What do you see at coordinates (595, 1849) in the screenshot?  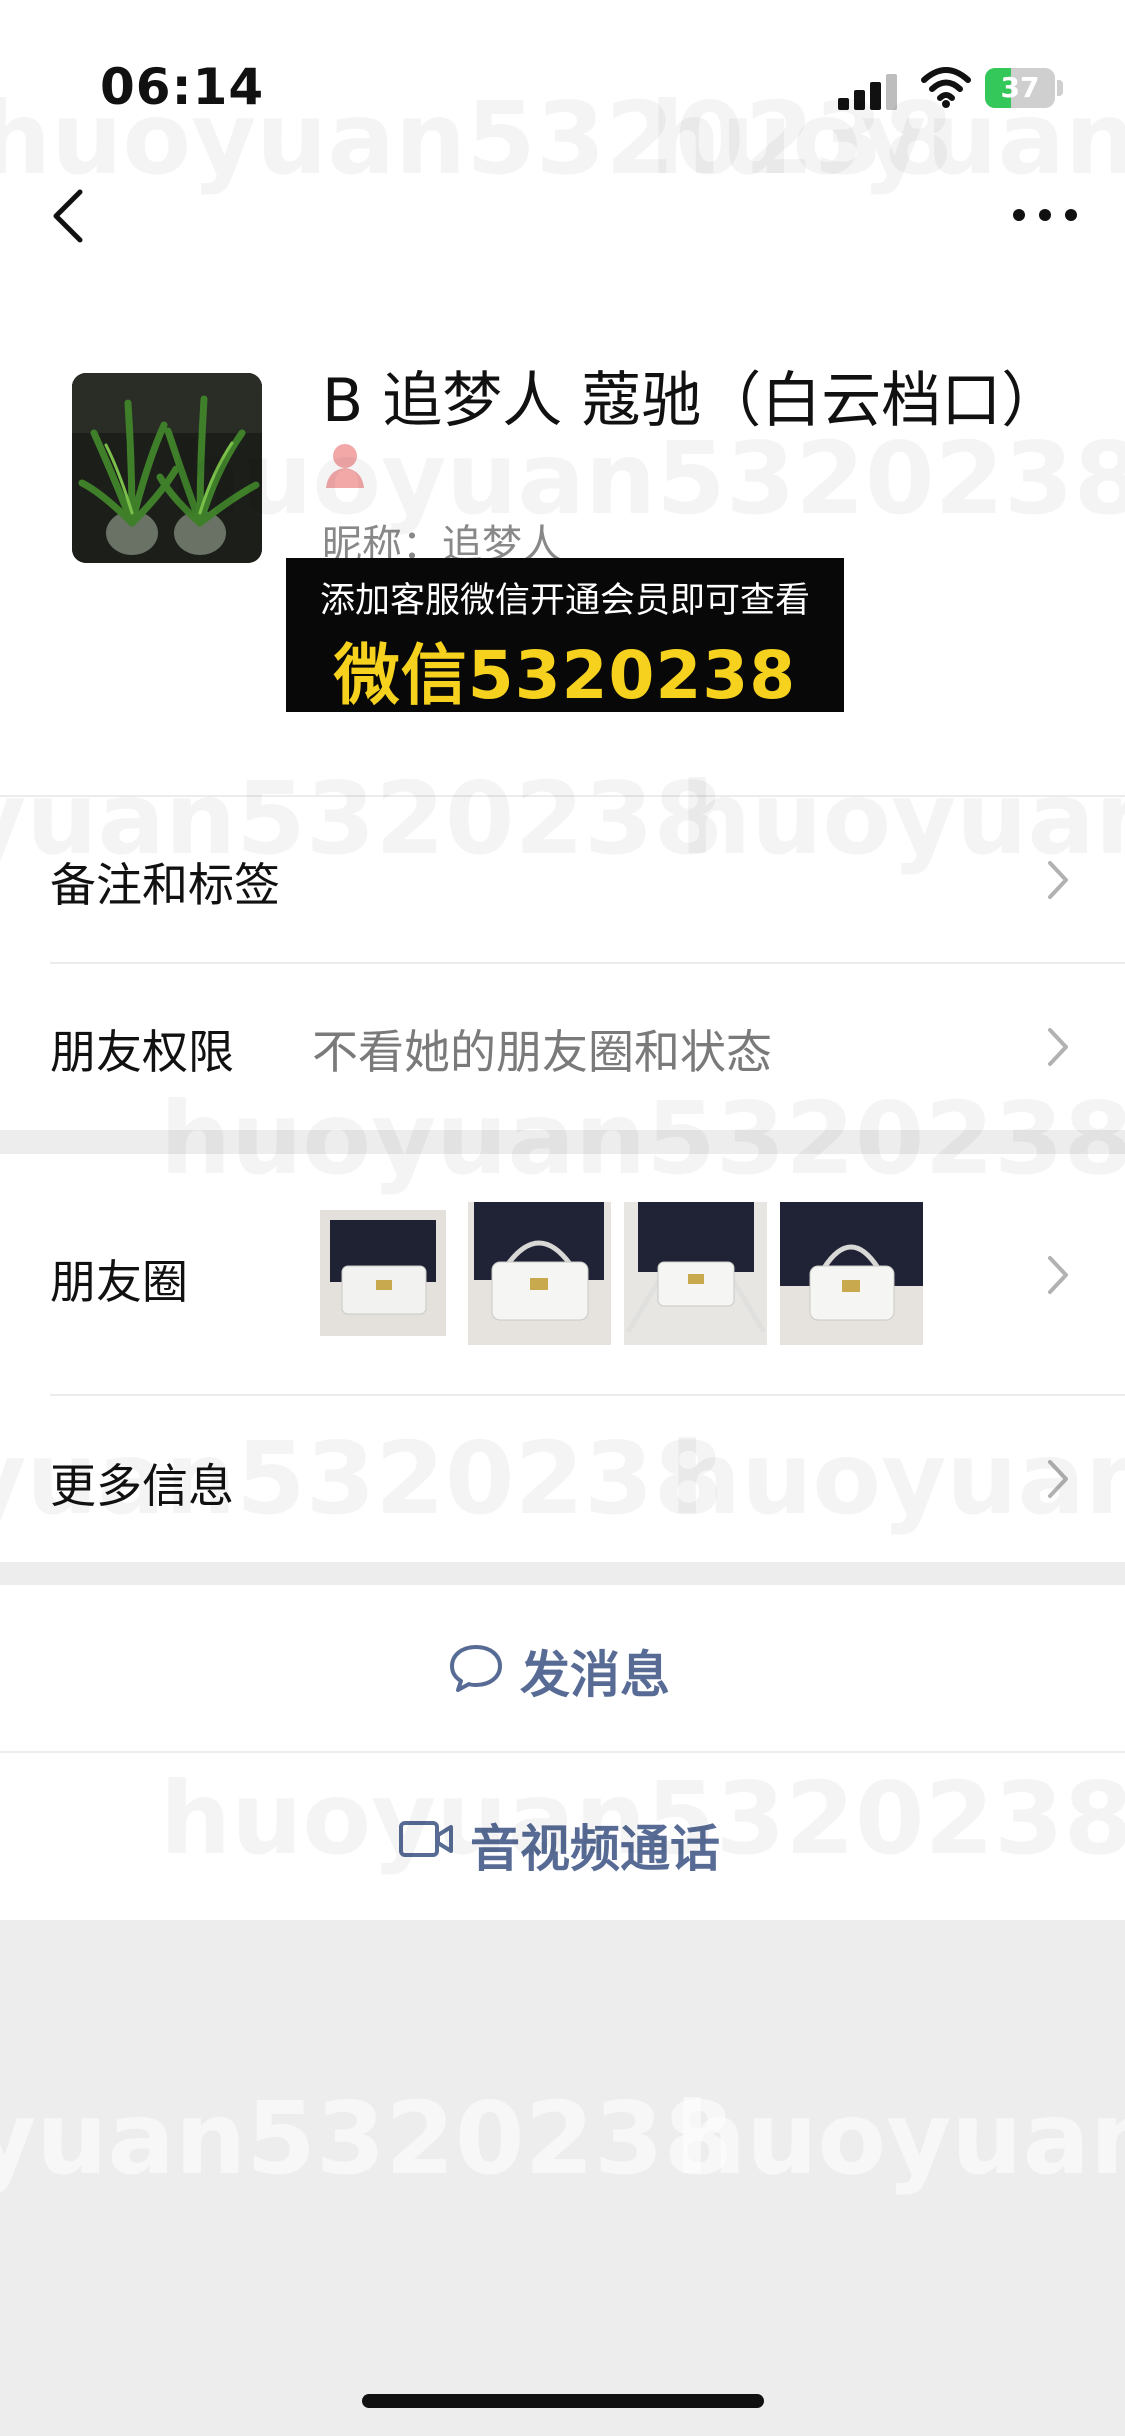 I see `video-call-label: 音视频通话` at bounding box center [595, 1849].